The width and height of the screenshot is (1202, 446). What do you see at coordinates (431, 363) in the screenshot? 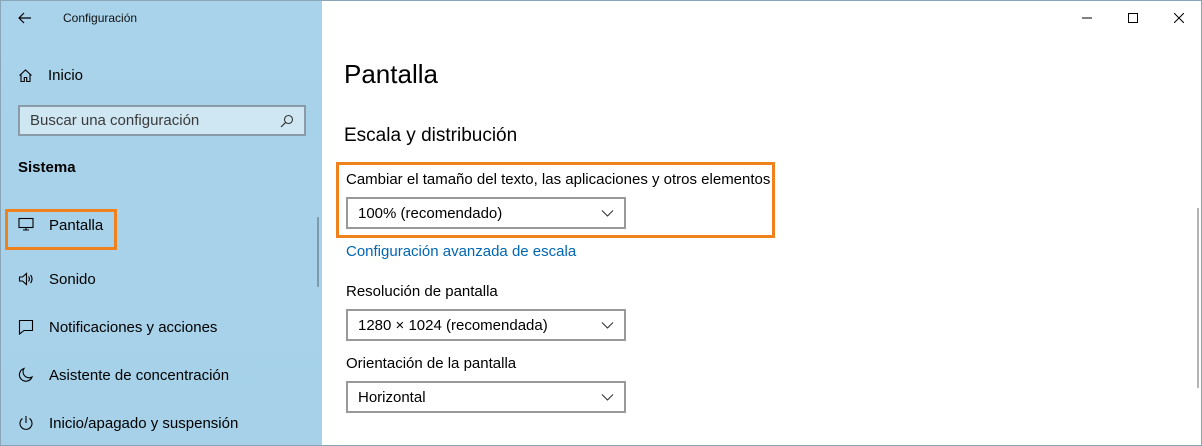
I see `orientation-label: Orientación de la pantalla` at bounding box center [431, 363].